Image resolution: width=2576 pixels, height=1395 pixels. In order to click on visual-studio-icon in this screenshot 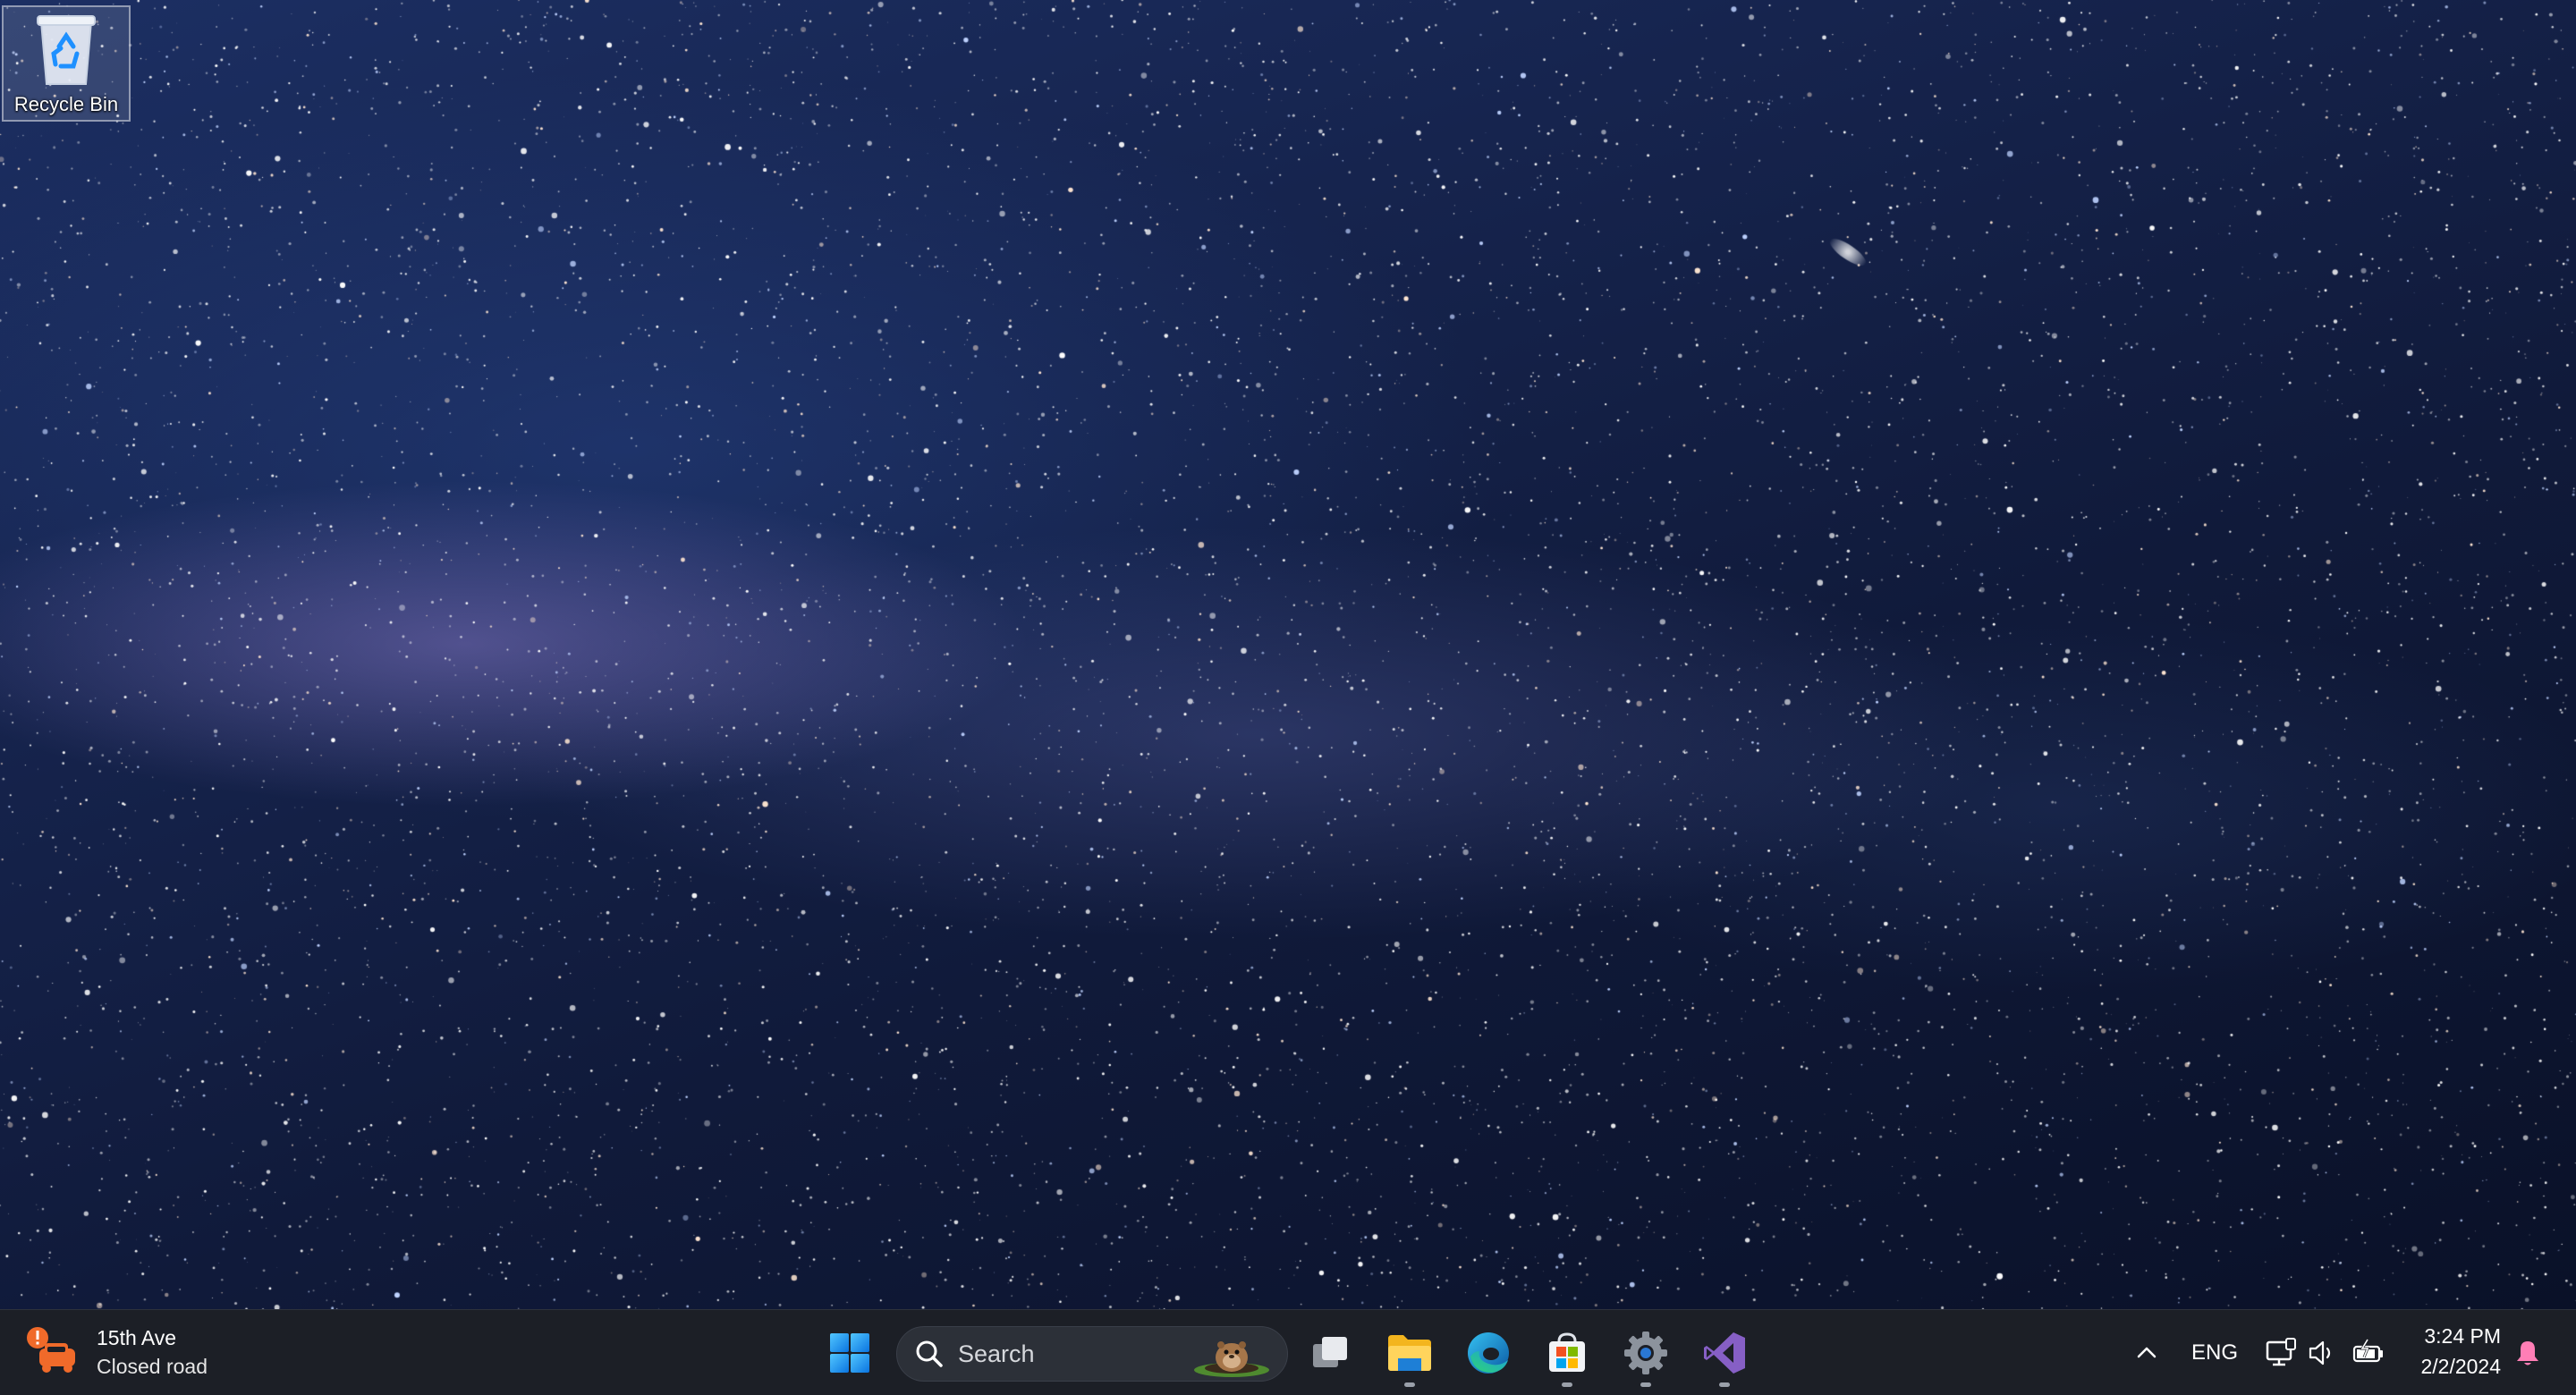, I will do `click(1724, 1353)`.